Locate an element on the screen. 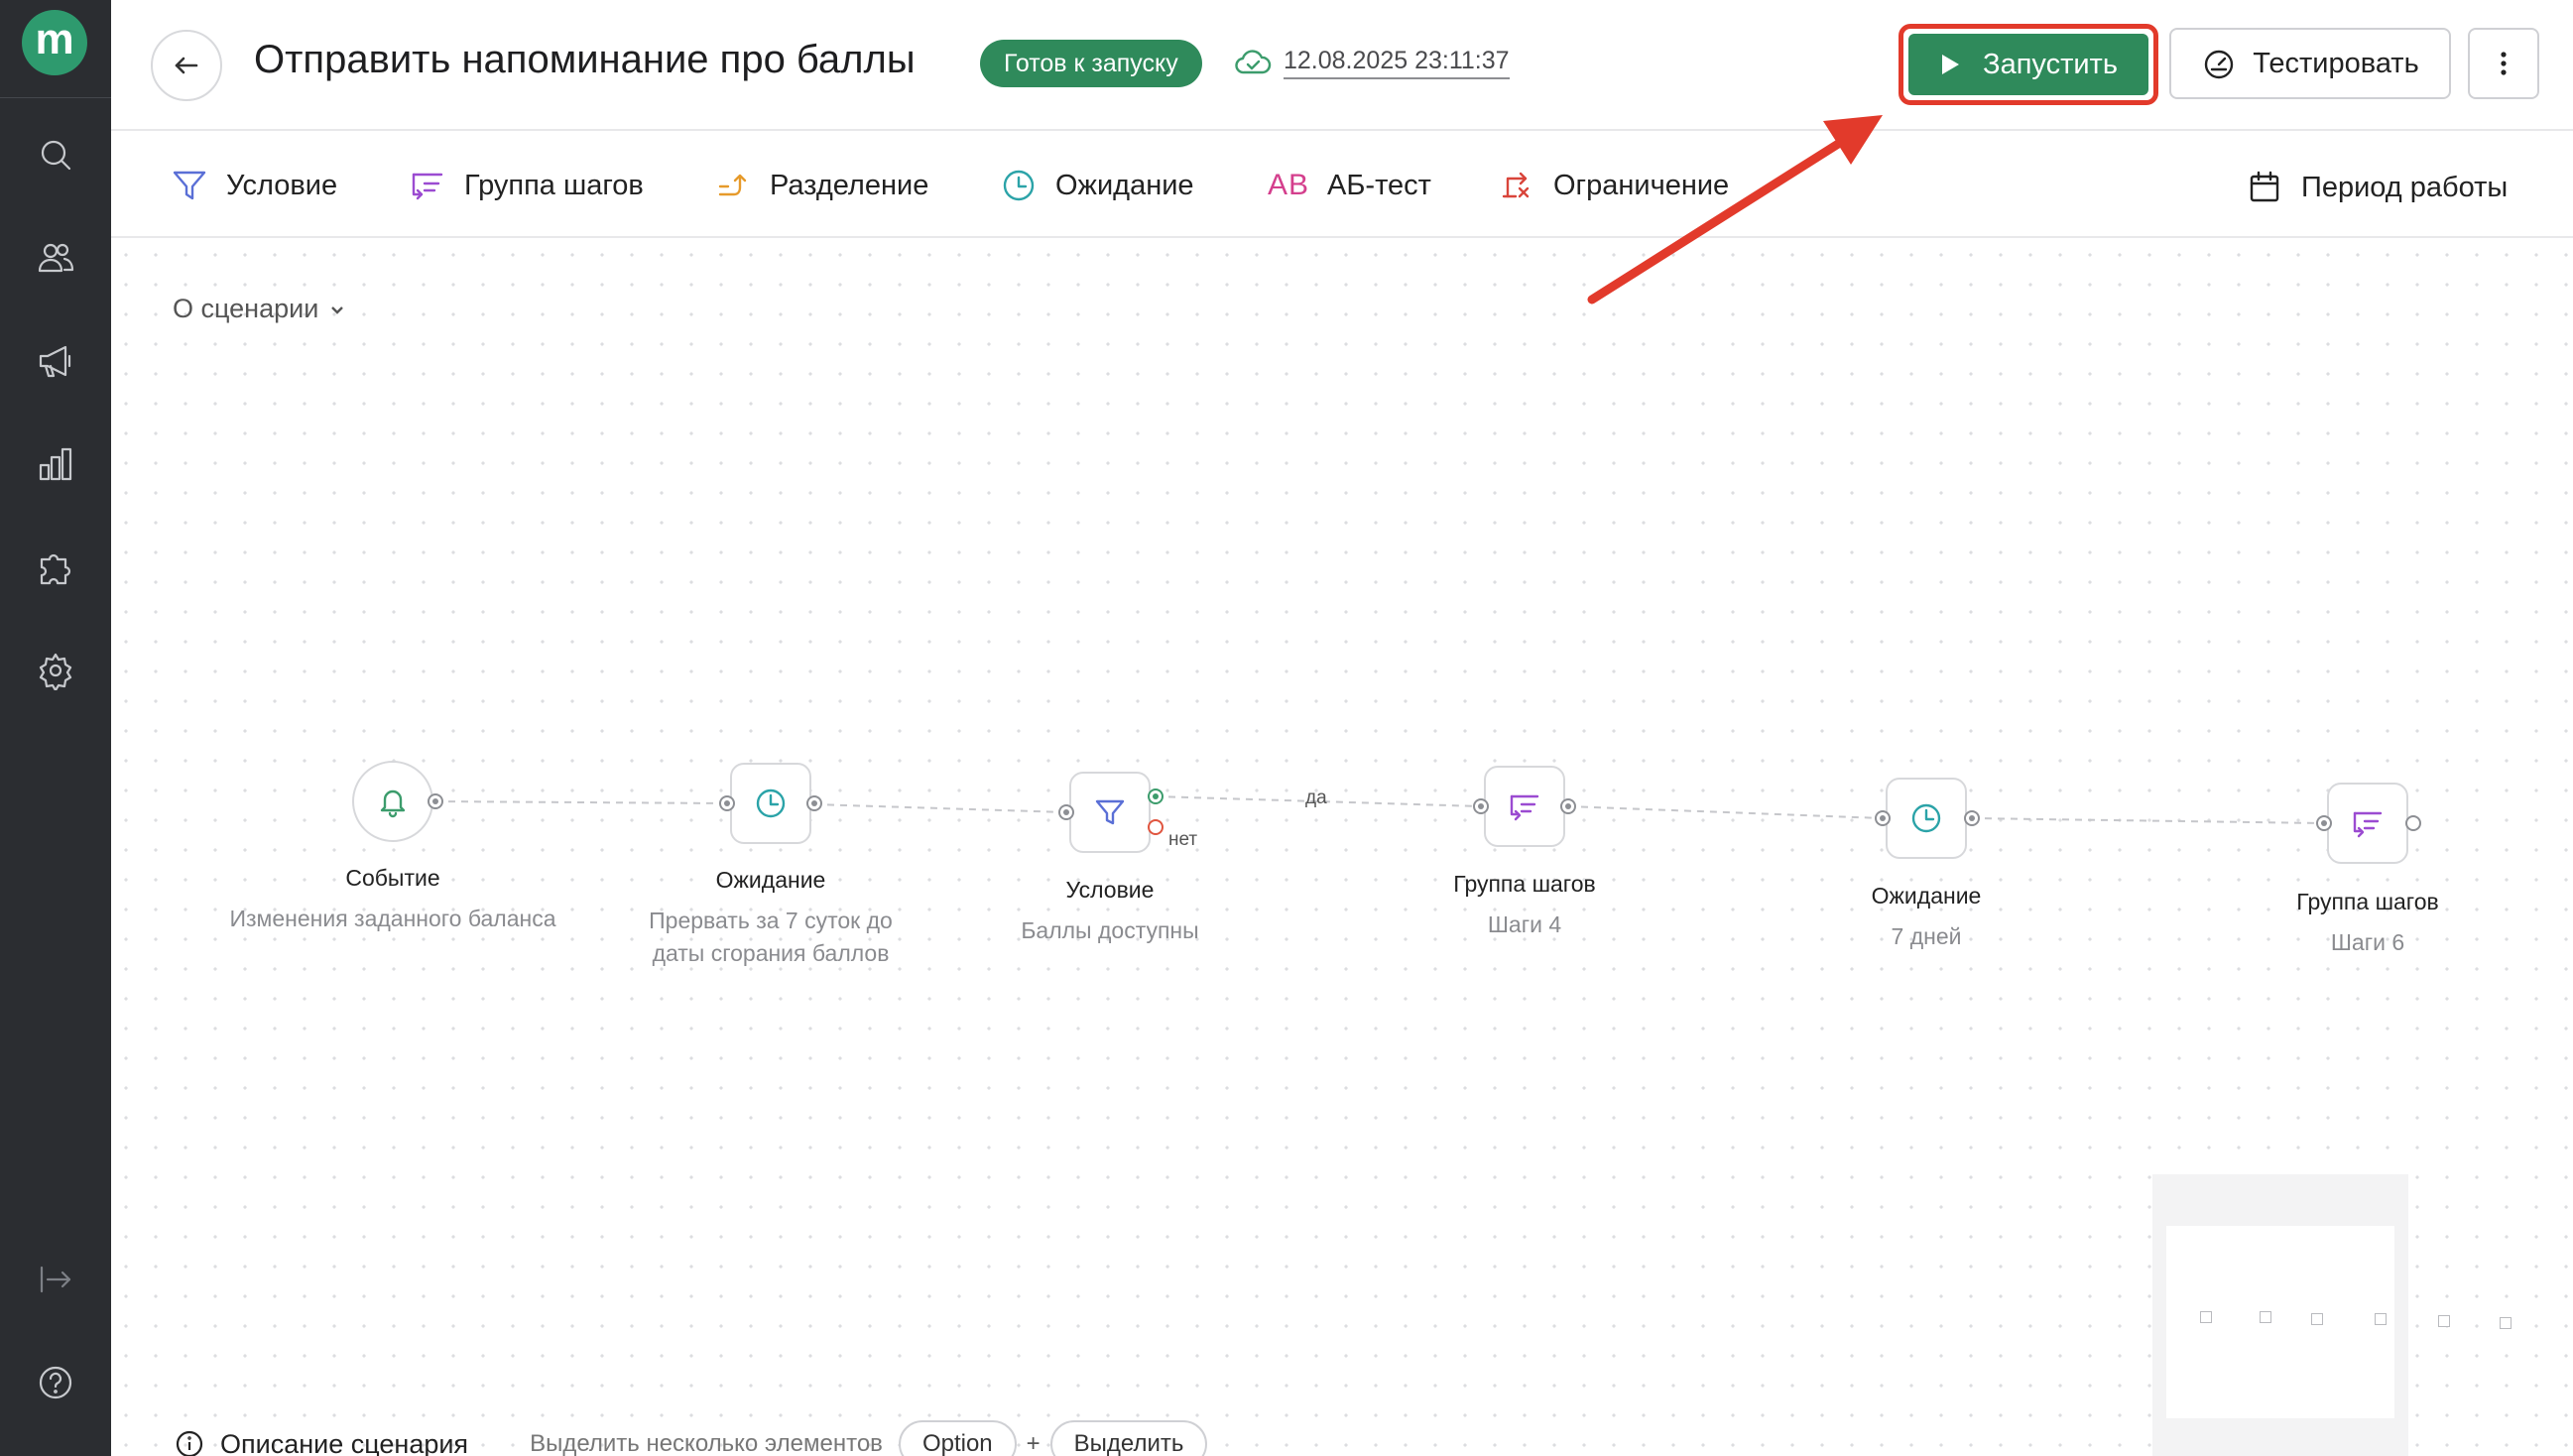  node-no-port is located at coordinates (1156, 827).